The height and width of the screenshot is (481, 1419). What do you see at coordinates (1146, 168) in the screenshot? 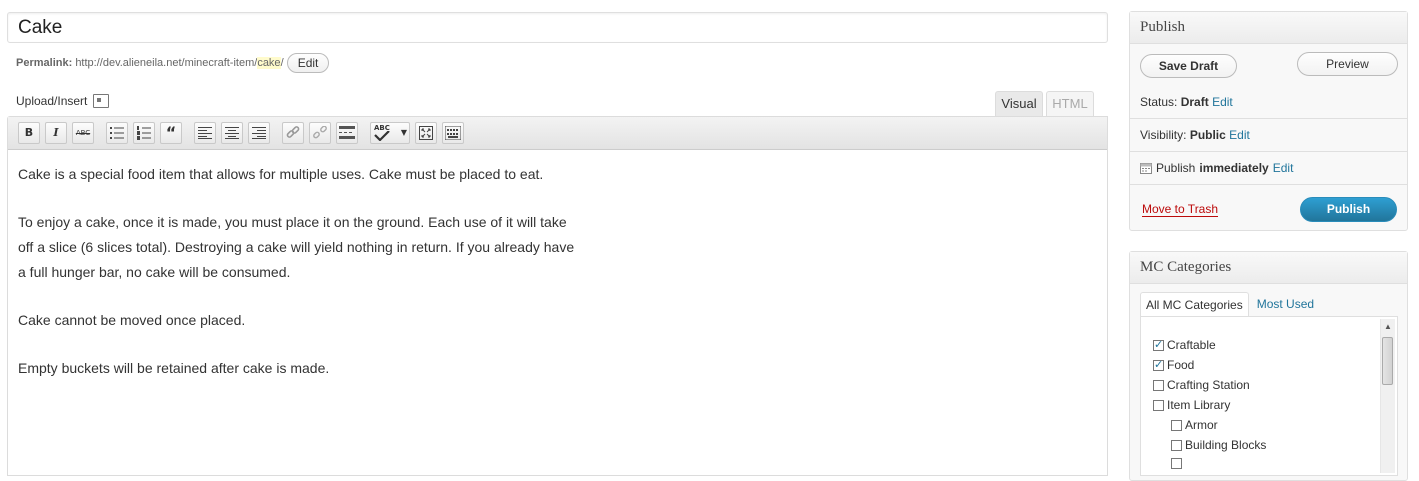
I see `calendar-icon` at bounding box center [1146, 168].